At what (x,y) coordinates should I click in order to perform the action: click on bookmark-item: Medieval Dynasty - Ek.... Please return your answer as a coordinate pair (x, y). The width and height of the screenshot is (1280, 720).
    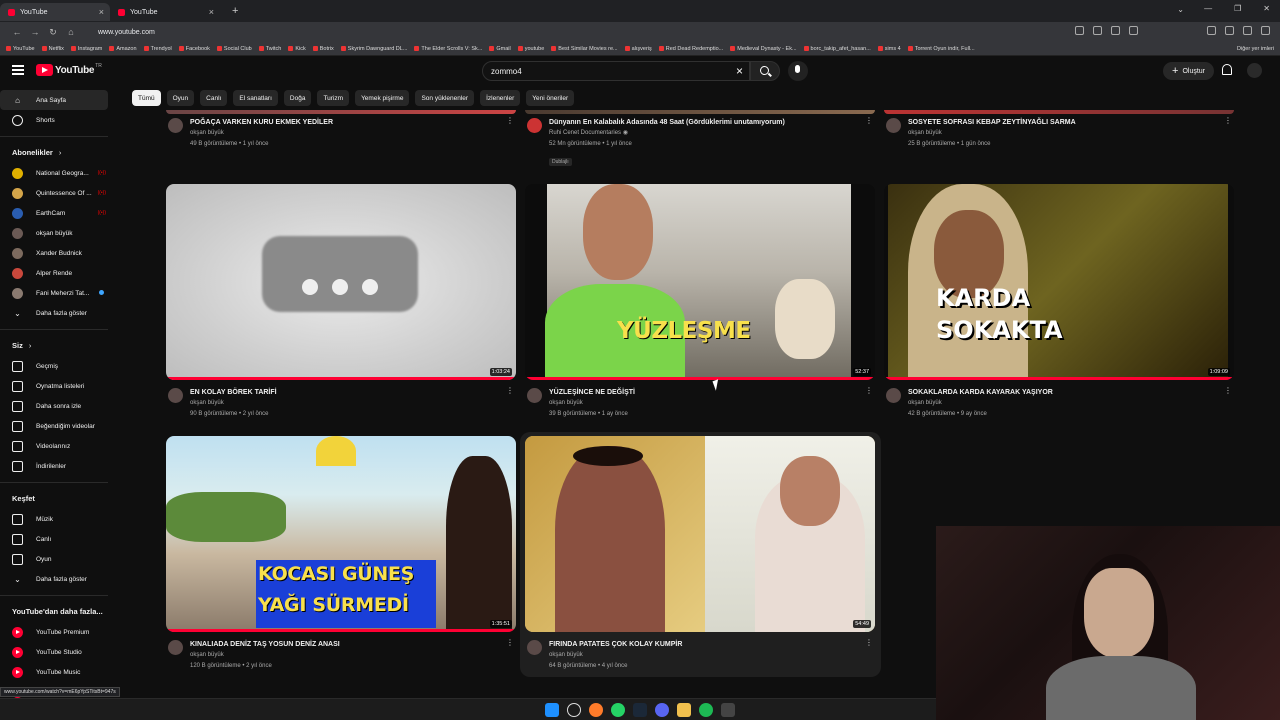
    Looking at the image, I should click on (763, 49).